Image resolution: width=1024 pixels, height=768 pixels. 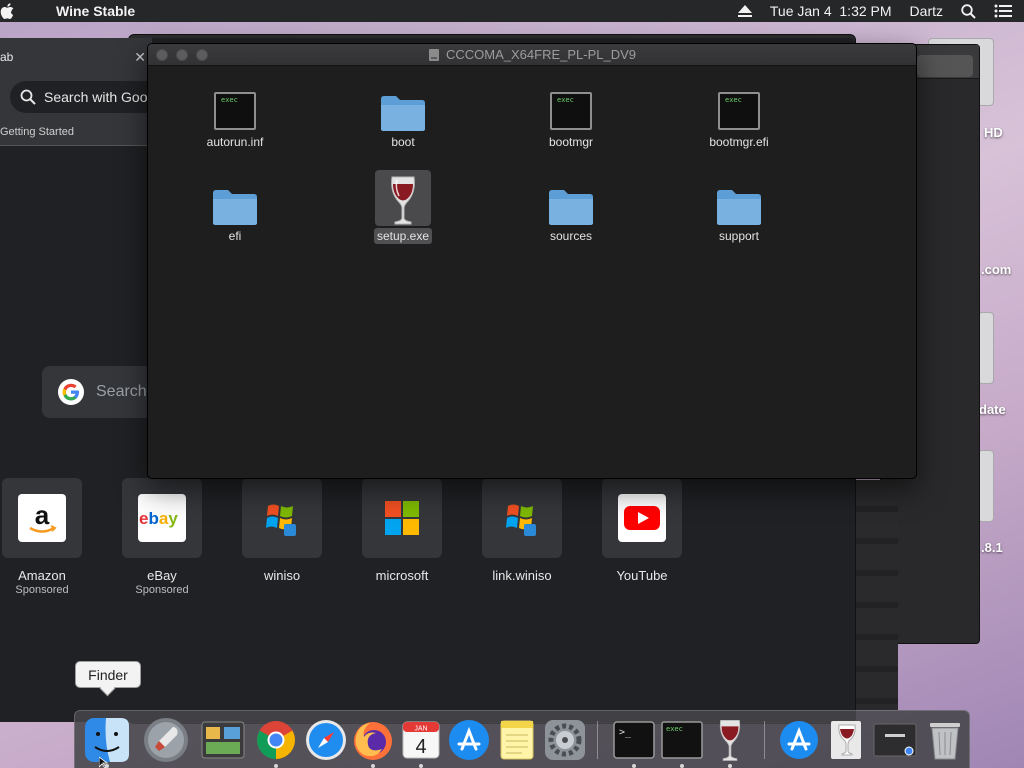 I want to click on firefox-icon, so click(x=373, y=741).